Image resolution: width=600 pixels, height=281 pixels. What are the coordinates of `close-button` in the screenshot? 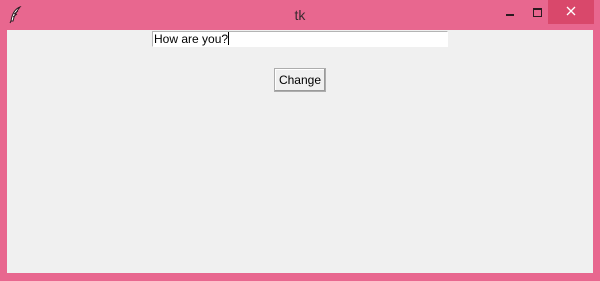 It's located at (571, 12).